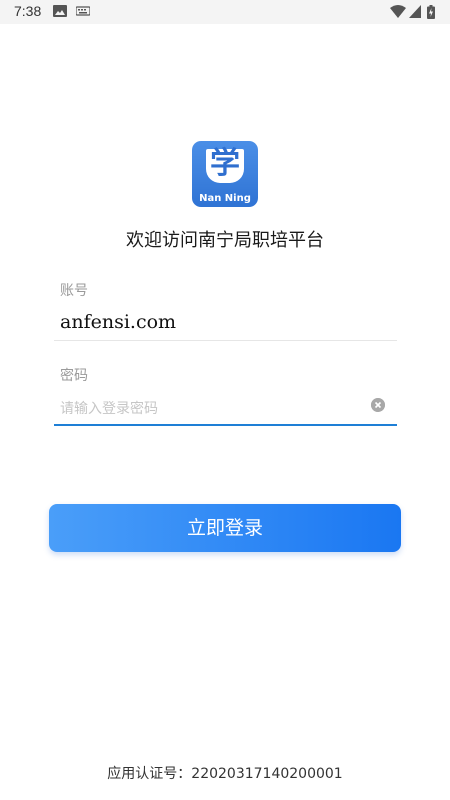  What do you see at coordinates (225, 774) in the screenshot?
I see `app-certification-number: 应用认证号：22020317140200001` at bounding box center [225, 774].